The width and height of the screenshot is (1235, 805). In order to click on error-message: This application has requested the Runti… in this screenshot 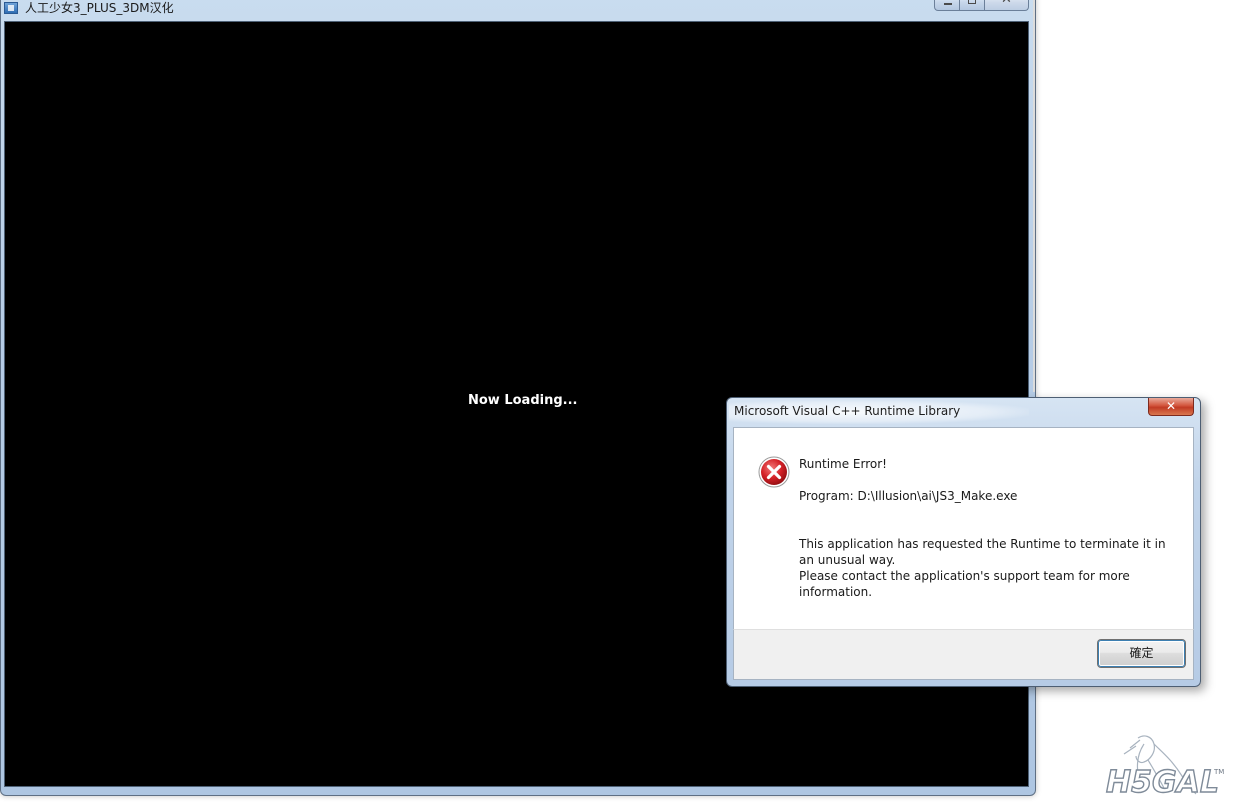, I will do `click(984, 568)`.